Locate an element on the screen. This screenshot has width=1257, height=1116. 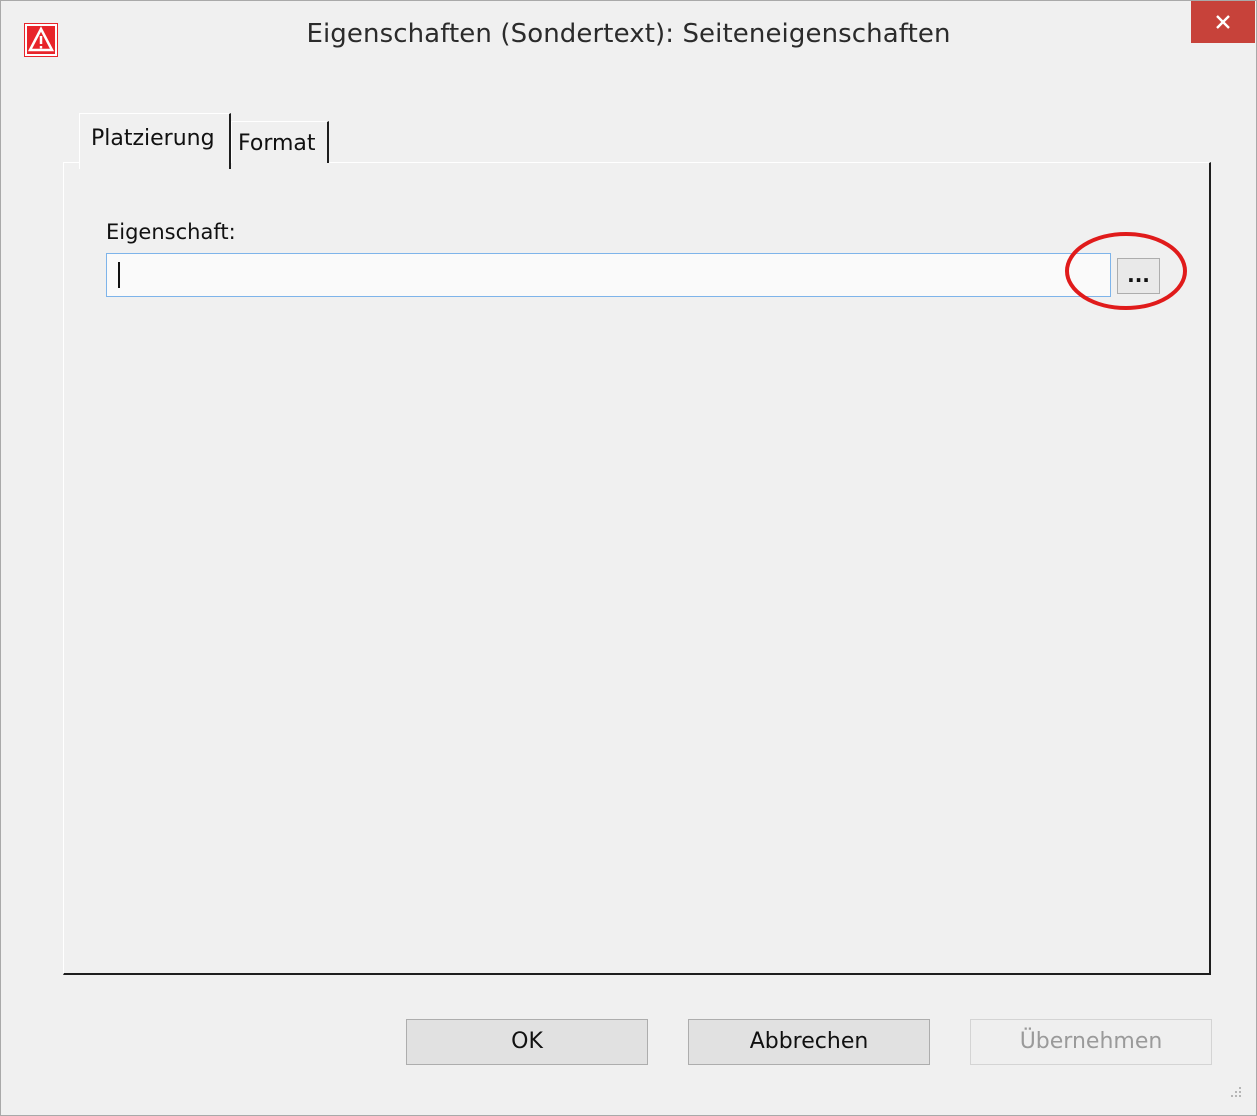
close-button is located at coordinates (1223, 22).